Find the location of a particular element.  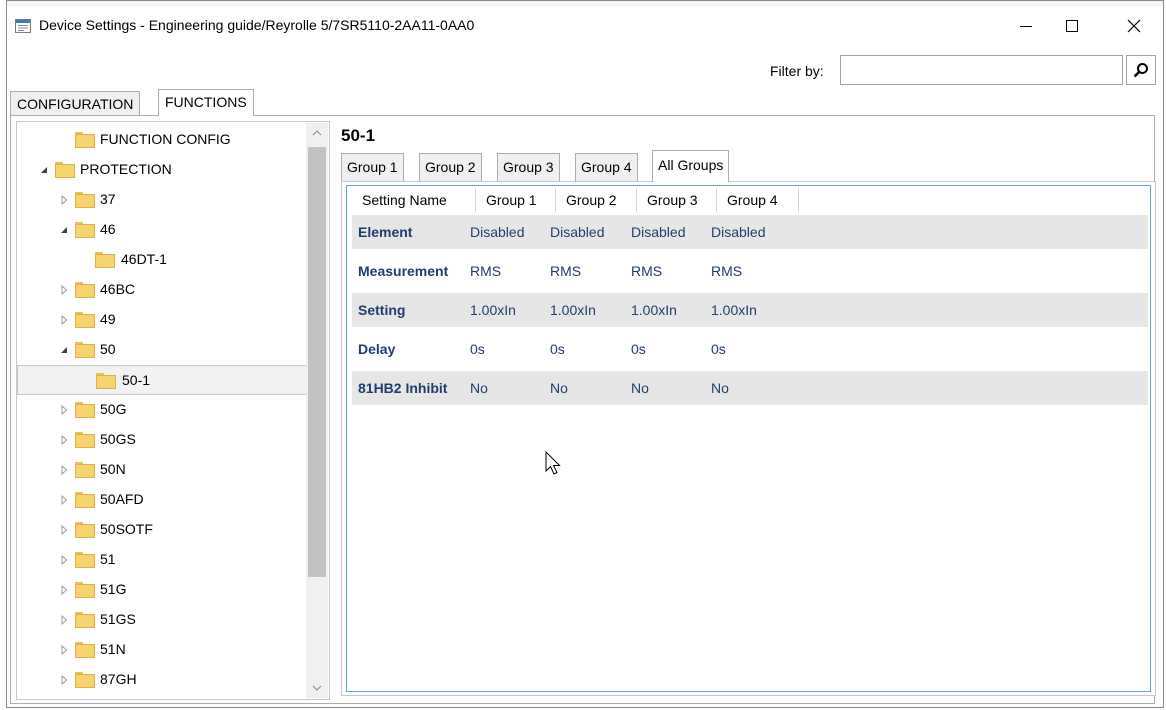

tree-item-label: 46DT-1 is located at coordinates (144, 259).